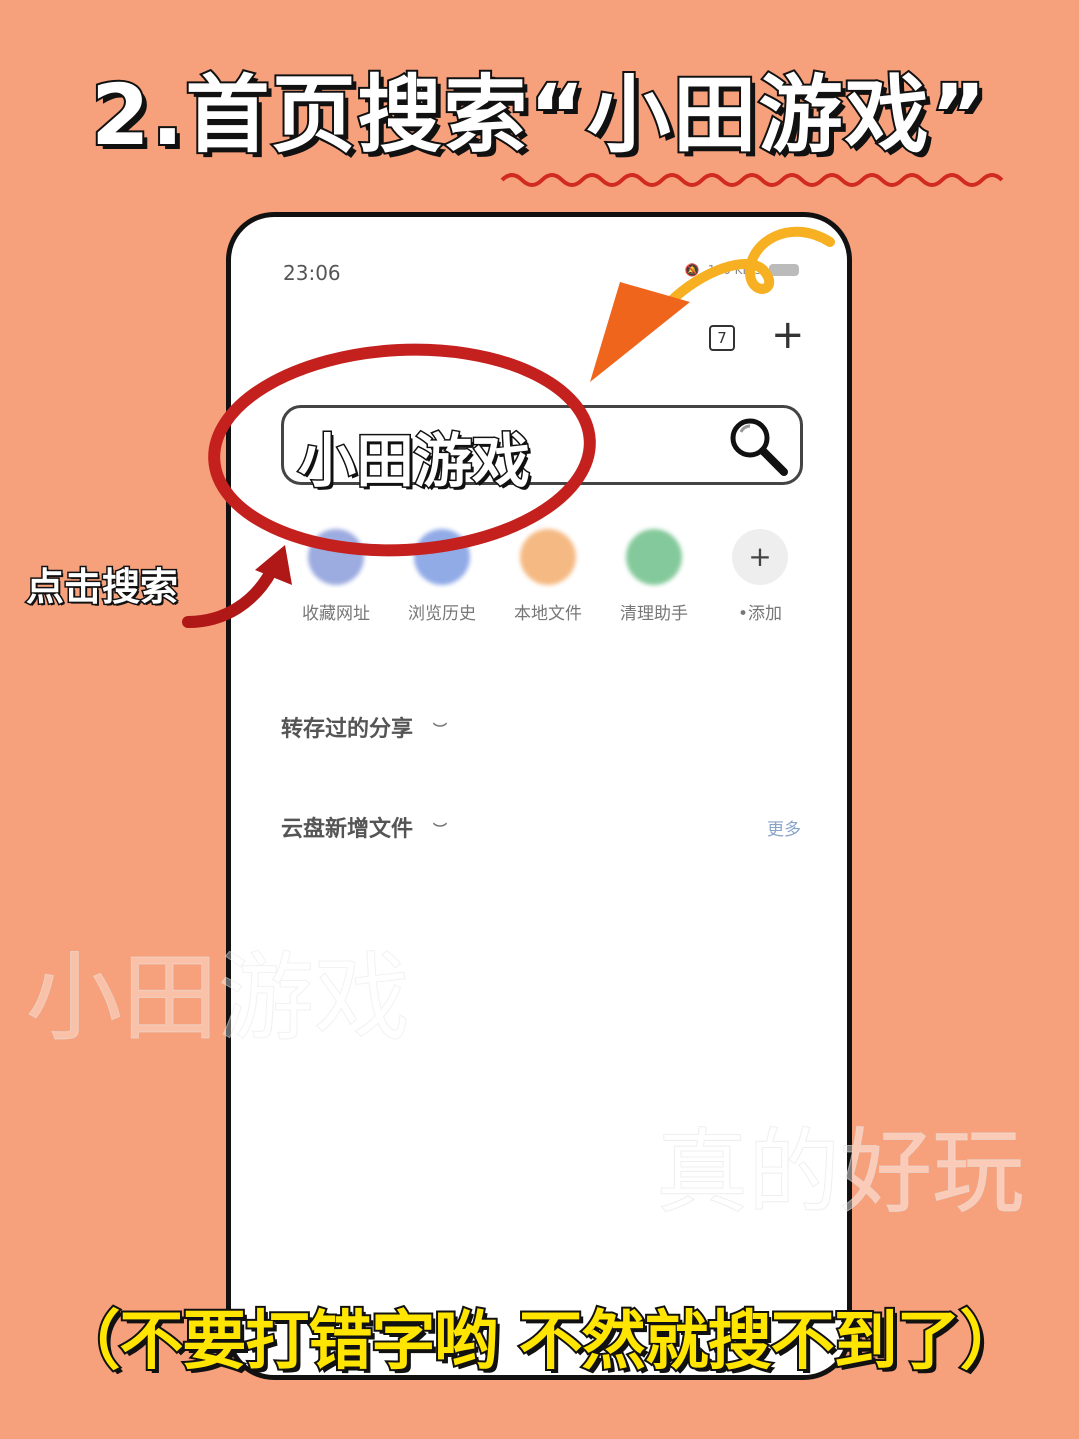 This screenshot has height=1439, width=1079. Describe the element at coordinates (654, 614) in the screenshot. I see `quick-action-label: 清理助手` at that location.